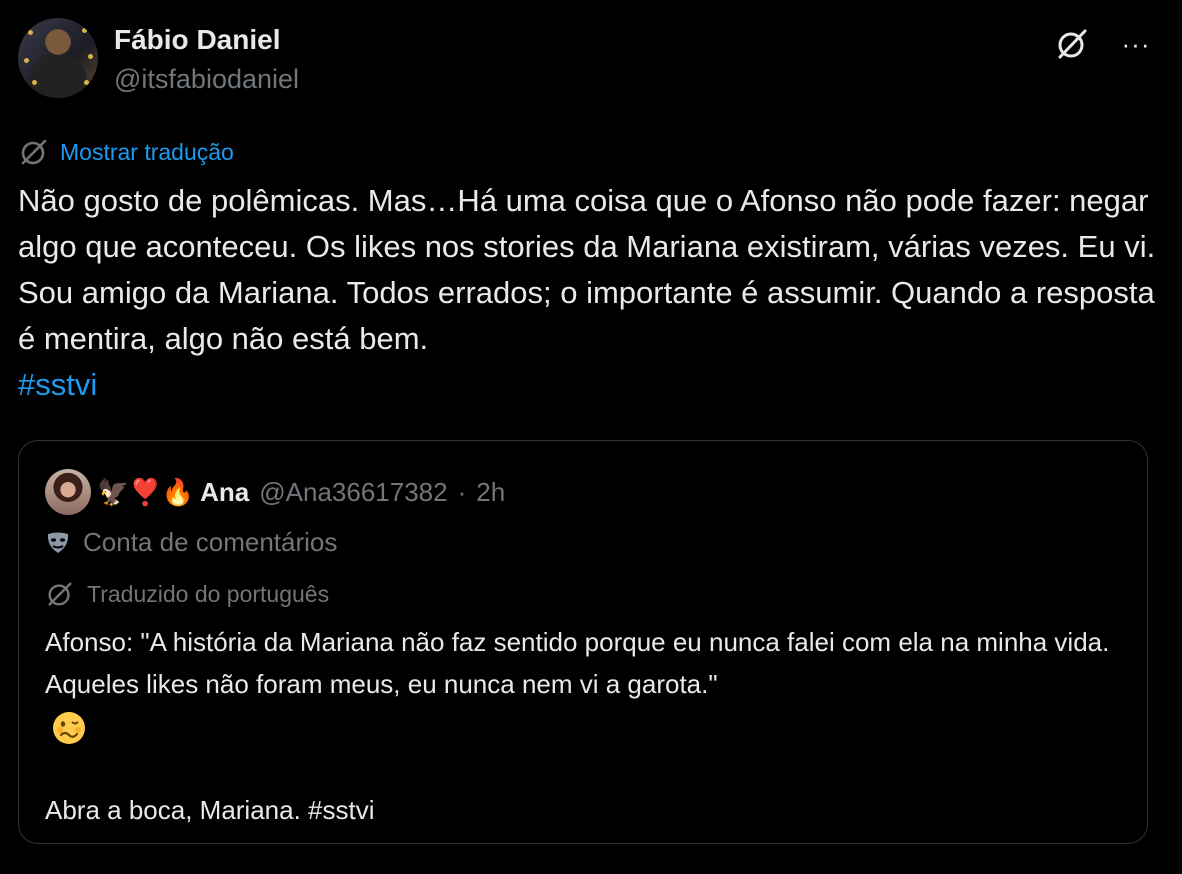  What do you see at coordinates (1136, 44) in the screenshot?
I see `more-options-icon: ···` at bounding box center [1136, 44].